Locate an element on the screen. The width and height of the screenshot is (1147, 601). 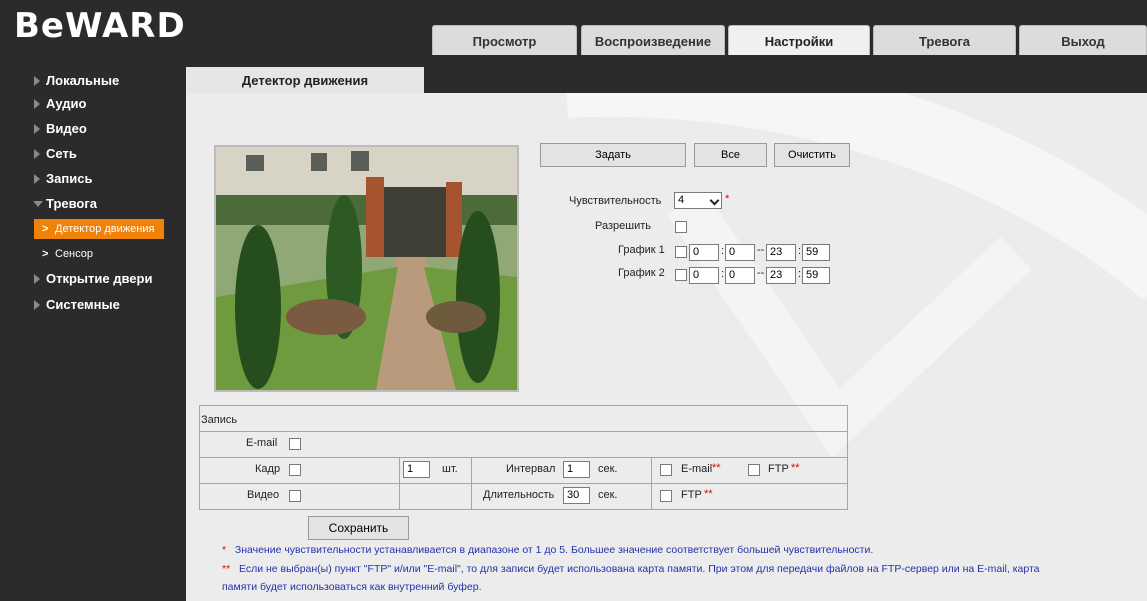
schedule-2-label: График 2 is located at coordinates (641, 273).